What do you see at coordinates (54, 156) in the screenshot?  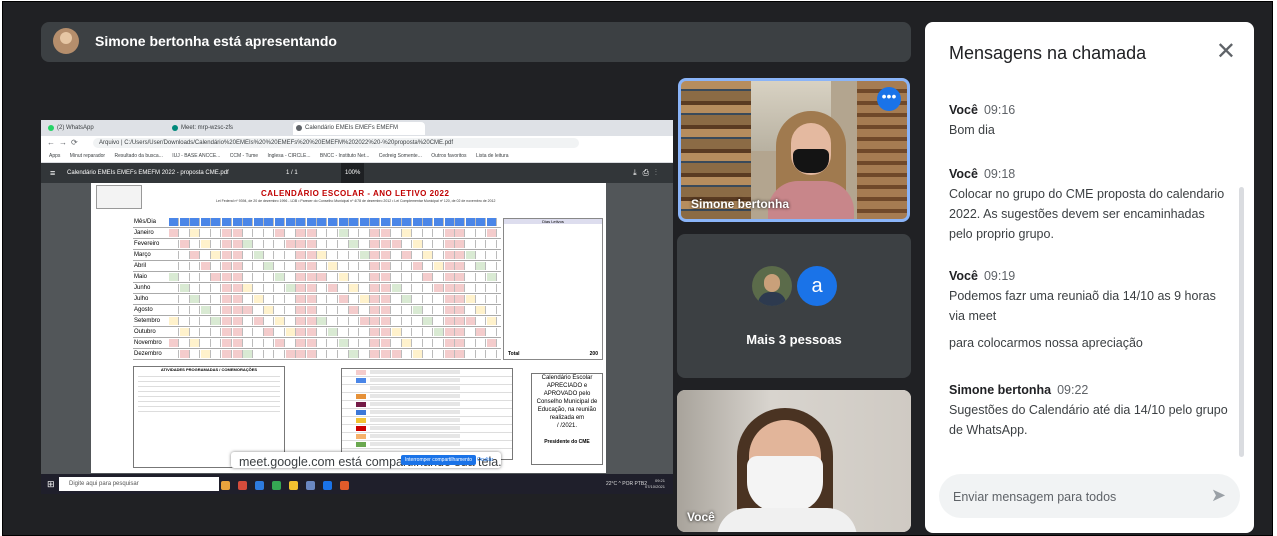 I see `bookmark-item: Apps` at bounding box center [54, 156].